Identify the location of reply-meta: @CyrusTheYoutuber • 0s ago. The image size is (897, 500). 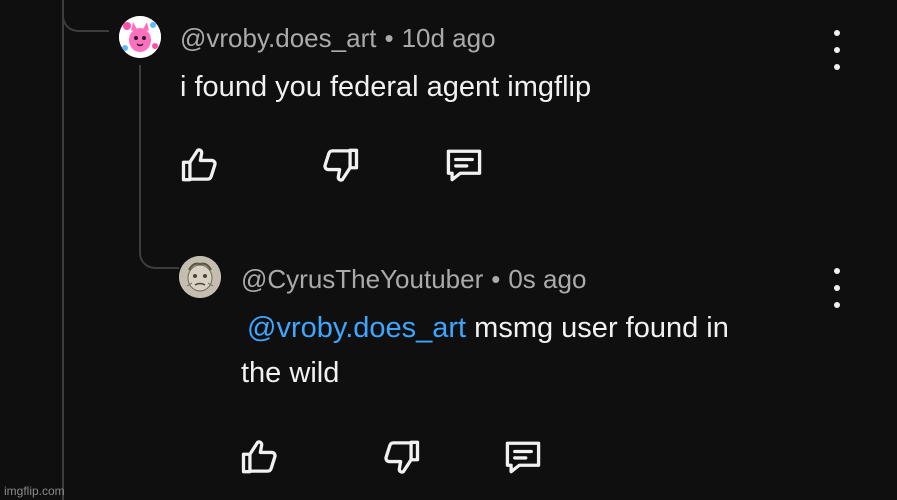
(413, 279).